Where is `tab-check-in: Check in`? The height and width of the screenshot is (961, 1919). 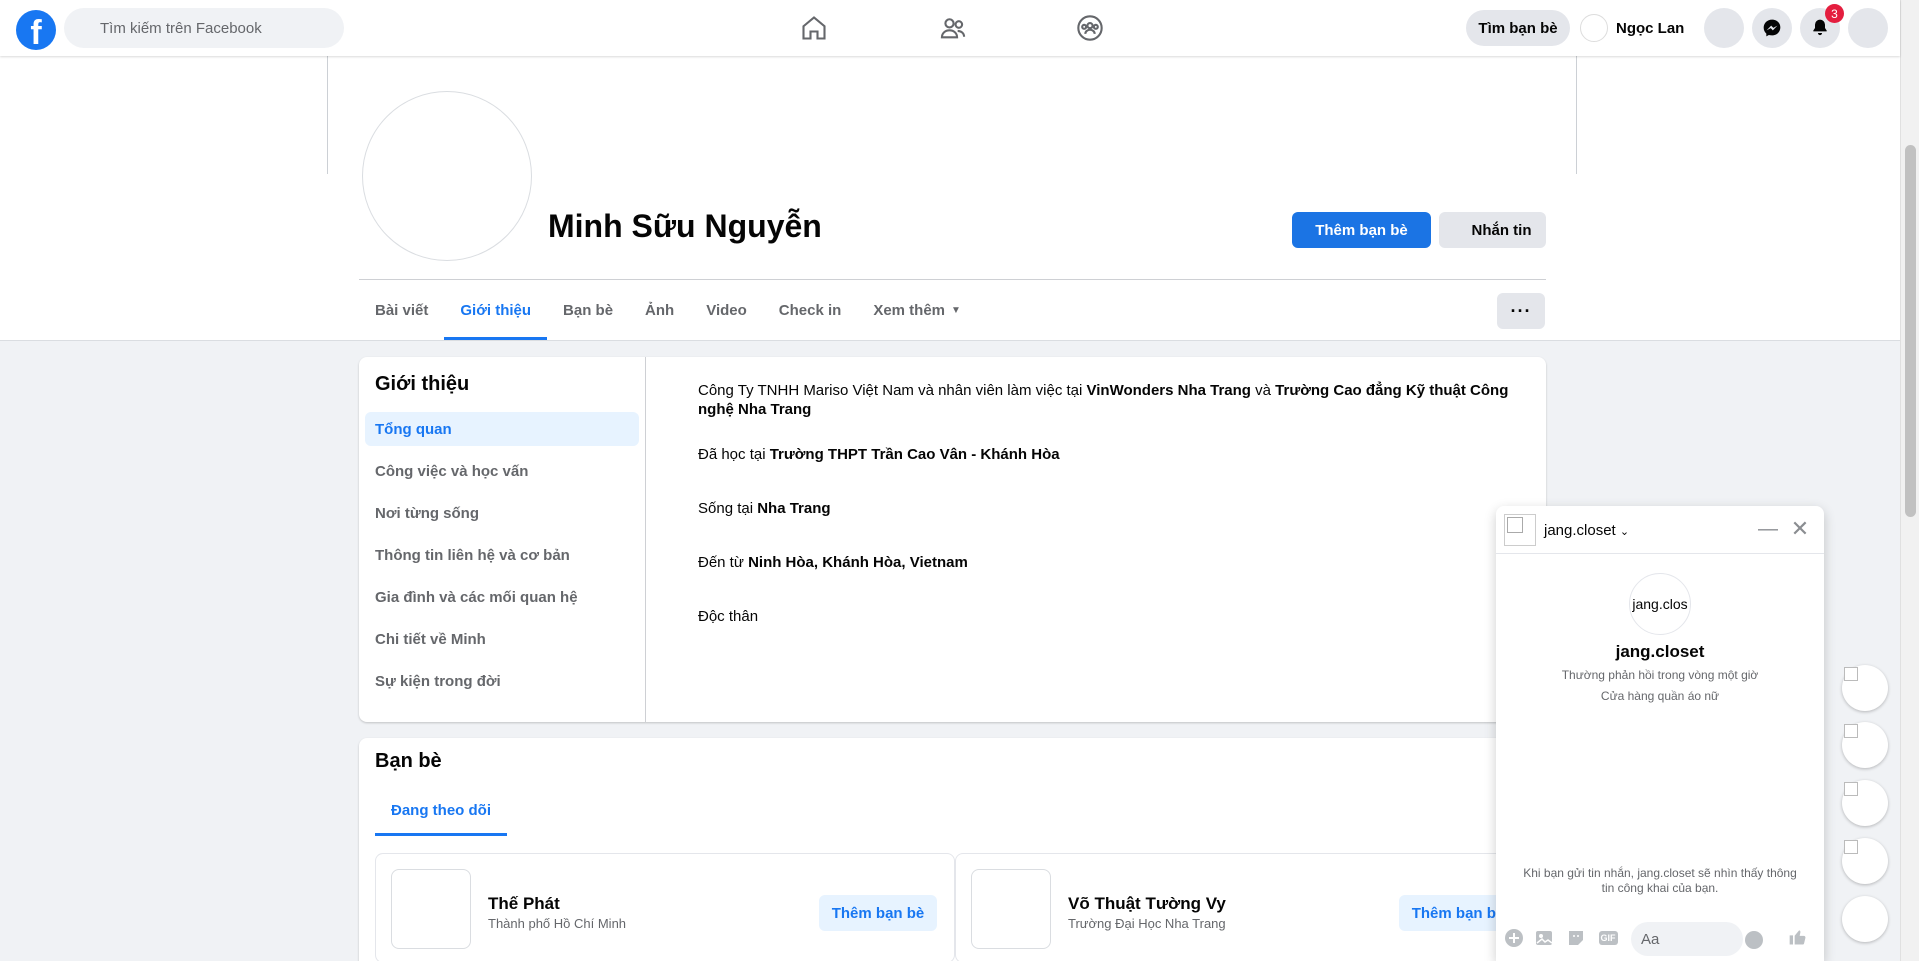
tab-check-in: Check in is located at coordinates (810, 310).